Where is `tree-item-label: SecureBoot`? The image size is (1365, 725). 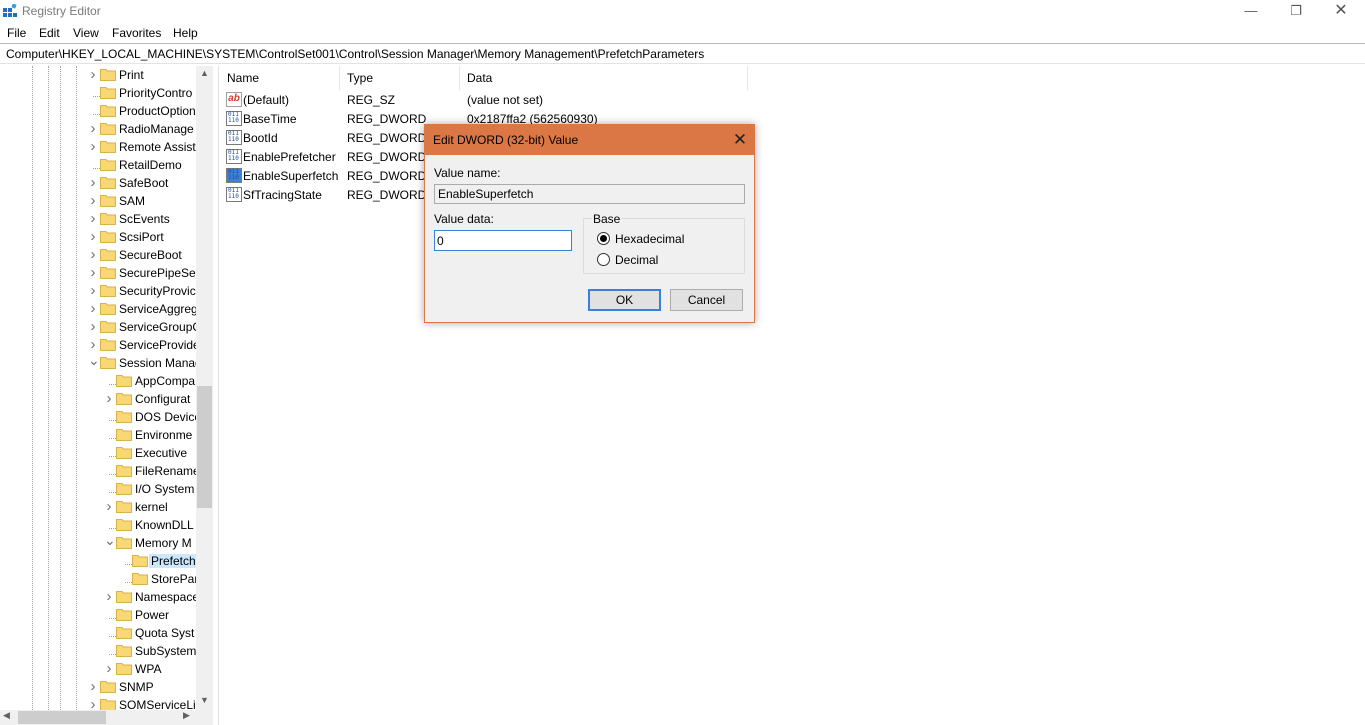
tree-item-label: SecureBoot is located at coordinates (150, 255).